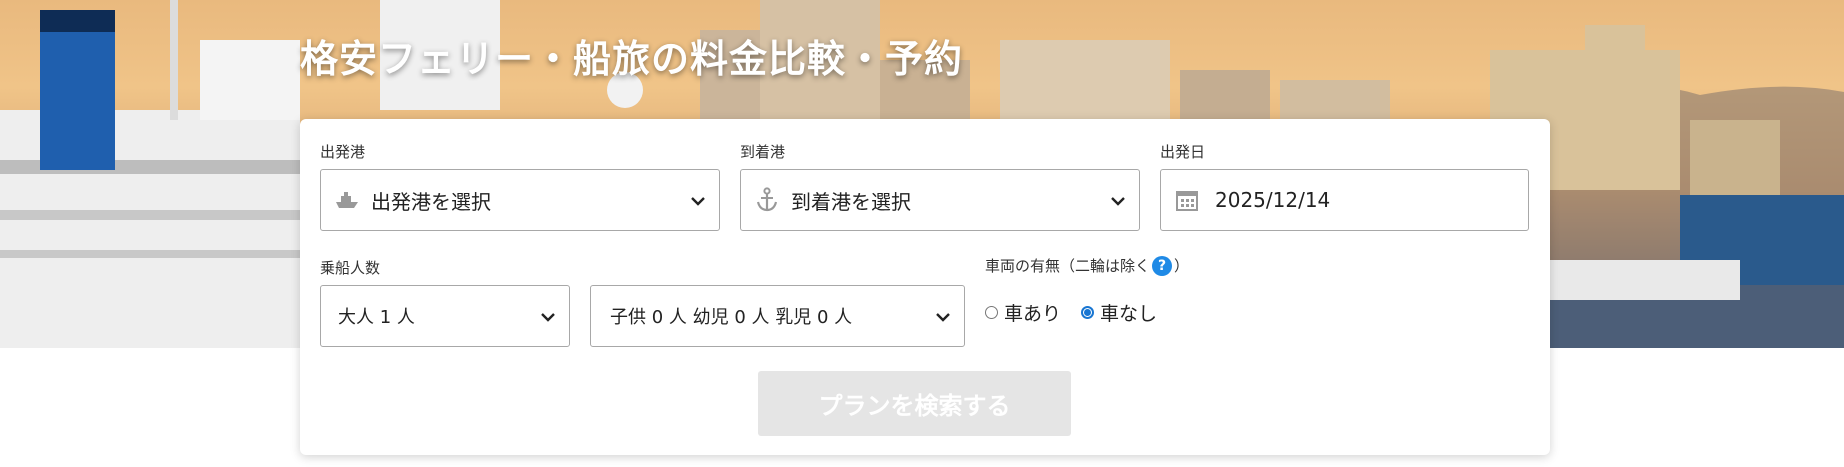 This screenshot has width=1844, height=467. What do you see at coordinates (1182, 266) in the screenshot?
I see `vehicle-label-close: ）` at bounding box center [1182, 266].